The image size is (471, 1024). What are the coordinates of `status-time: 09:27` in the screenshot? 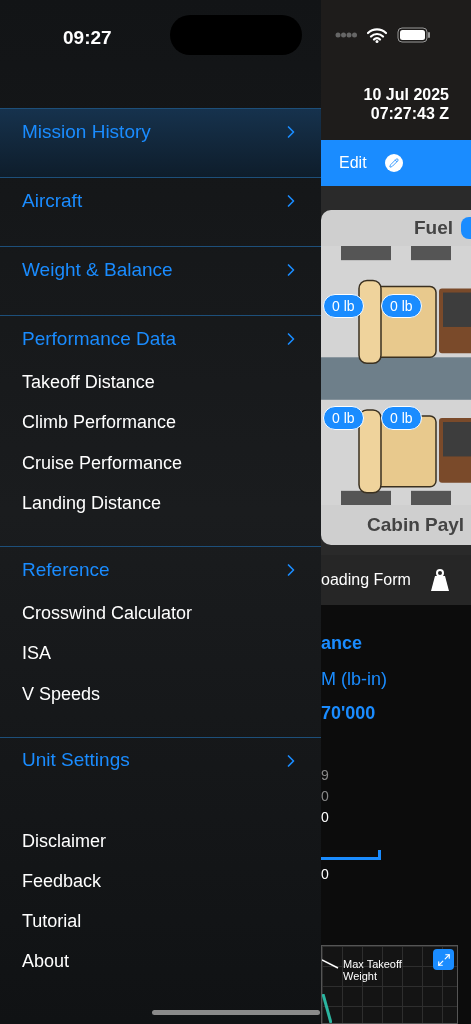 It's located at (87, 38).